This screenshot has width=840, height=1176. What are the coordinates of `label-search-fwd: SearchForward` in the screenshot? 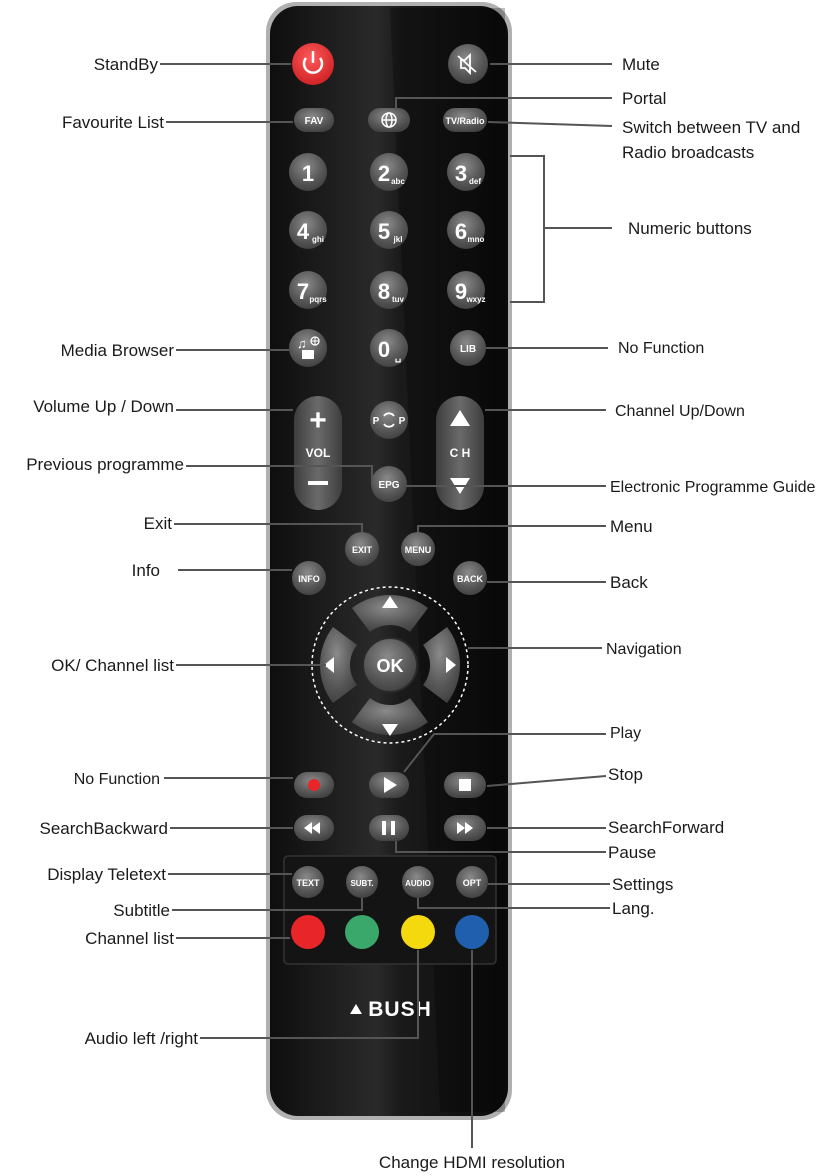 It's located at (666, 827).